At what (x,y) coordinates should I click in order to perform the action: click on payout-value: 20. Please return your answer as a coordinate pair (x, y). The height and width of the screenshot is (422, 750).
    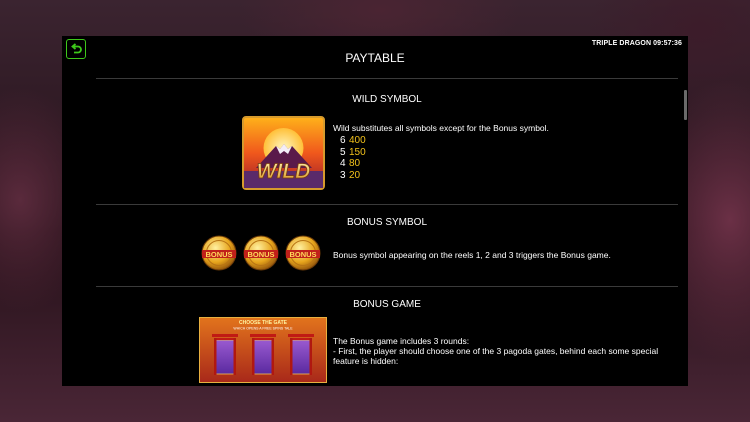
    Looking at the image, I should click on (355, 175).